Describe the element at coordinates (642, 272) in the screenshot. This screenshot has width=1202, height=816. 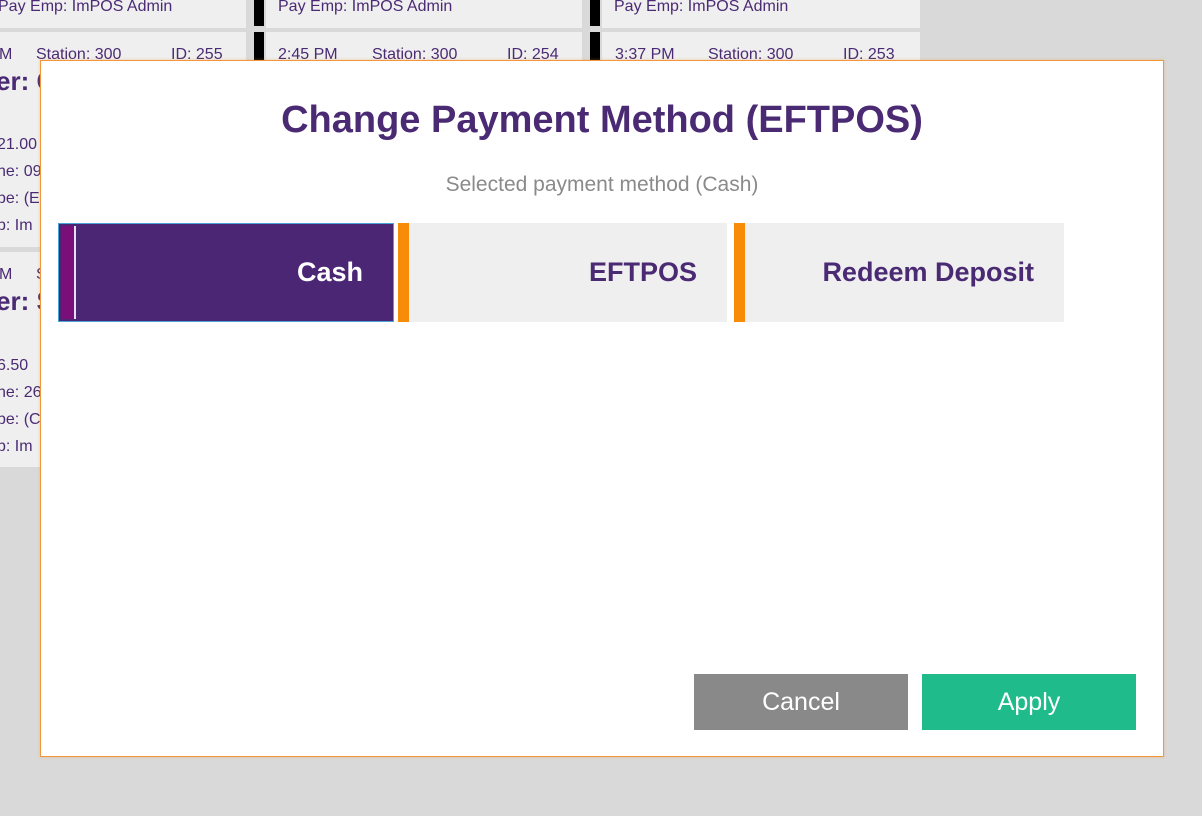
I see `payment-method-label: EFTPOS` at that location.